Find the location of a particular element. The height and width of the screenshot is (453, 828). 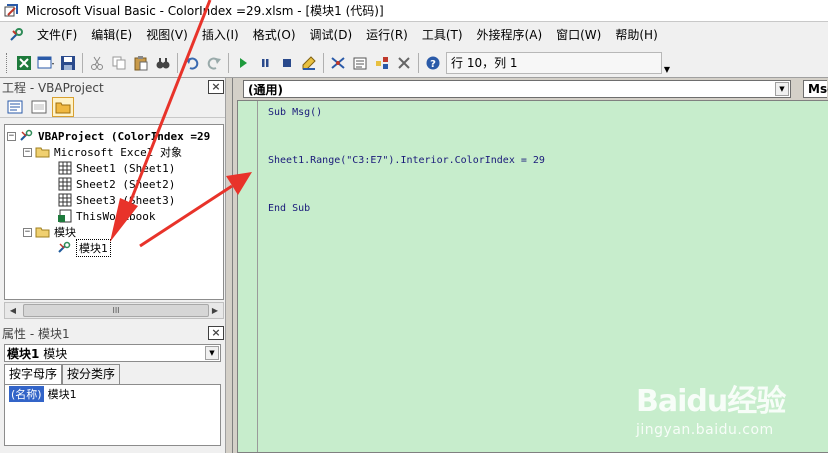

menu-edit: 编辑(E) is located at coordinates (111, 35).